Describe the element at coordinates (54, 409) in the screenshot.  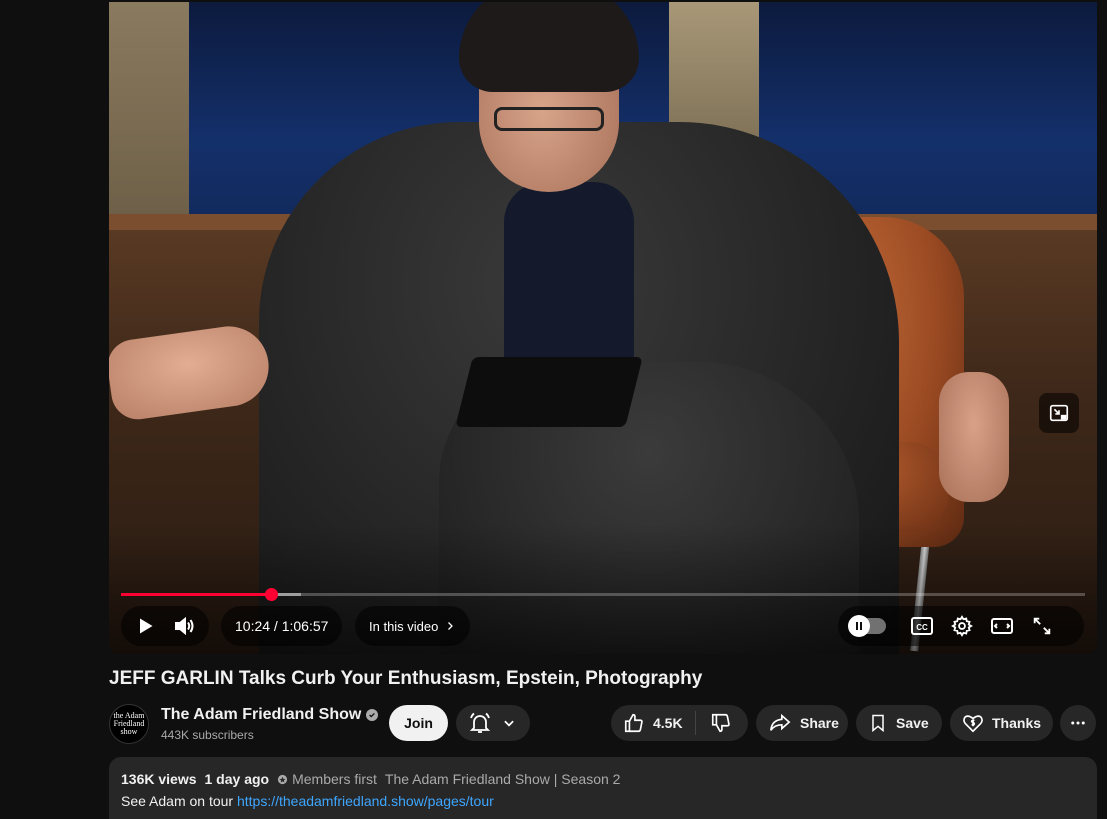
I see `left-margin` at that location.